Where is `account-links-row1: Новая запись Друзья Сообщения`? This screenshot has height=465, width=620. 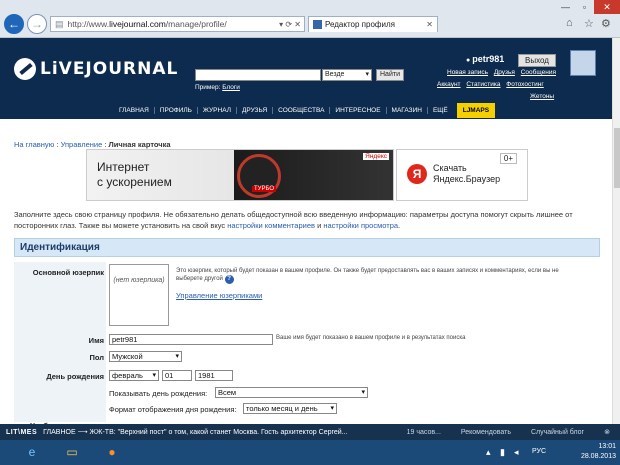 account-links-row1: Новая запись Друзья Сообщения is located at coordinates (499, 72).